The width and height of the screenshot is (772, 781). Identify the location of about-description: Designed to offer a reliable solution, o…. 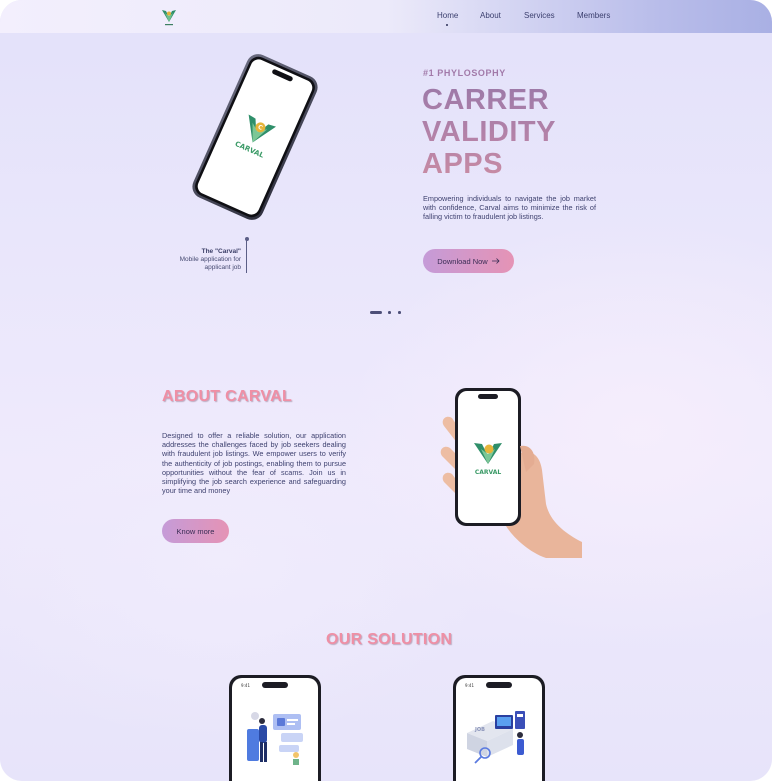
(254, 463).